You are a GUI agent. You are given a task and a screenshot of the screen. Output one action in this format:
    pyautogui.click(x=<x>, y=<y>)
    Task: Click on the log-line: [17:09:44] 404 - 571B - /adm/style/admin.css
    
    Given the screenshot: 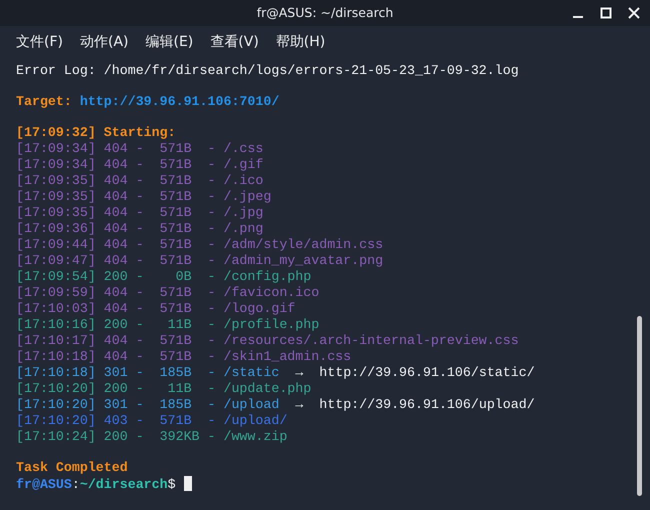 What is the action you would take?
    pyautogui.click(x=200, y=244)
    